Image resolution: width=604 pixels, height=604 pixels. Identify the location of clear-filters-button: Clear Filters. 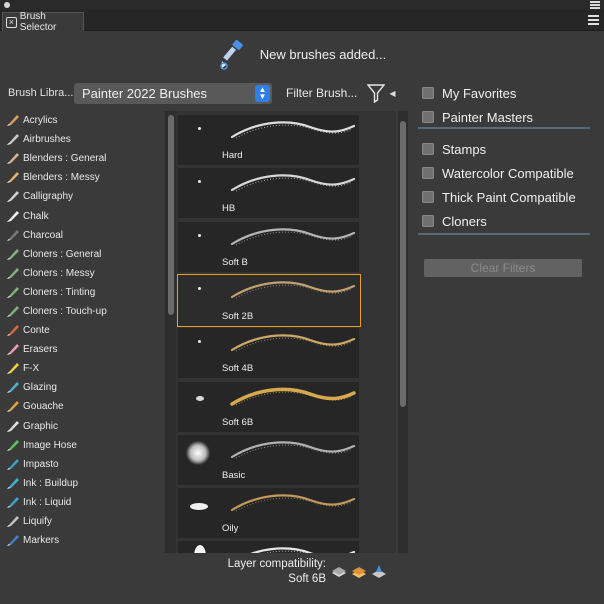
(503, 268).